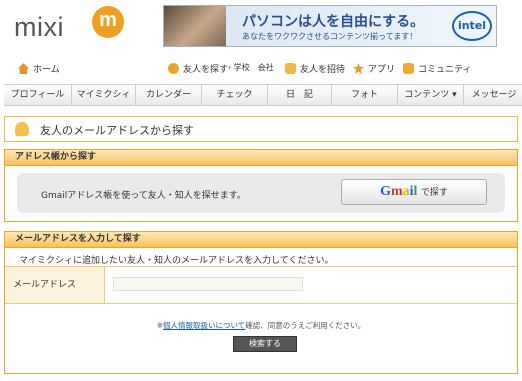  Describe the element at coordinates (261, 129) in the screenshot. I see `page-title-box: 友人のメールアドレスから探す` at that location.